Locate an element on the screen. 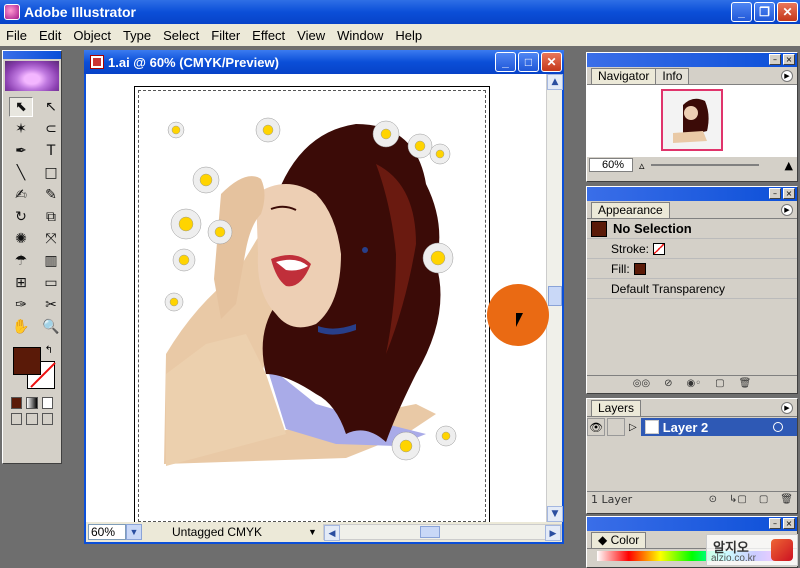 The height and width of the screenshot is (568, 800). scale-tool-icon: ⧉ is located at coordinates (51, 217).